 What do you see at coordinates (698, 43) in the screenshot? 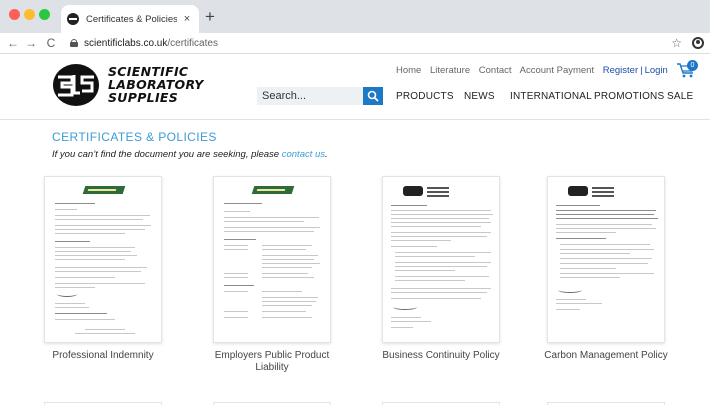
I see `profile-icon` at bounding box center [698, 43].